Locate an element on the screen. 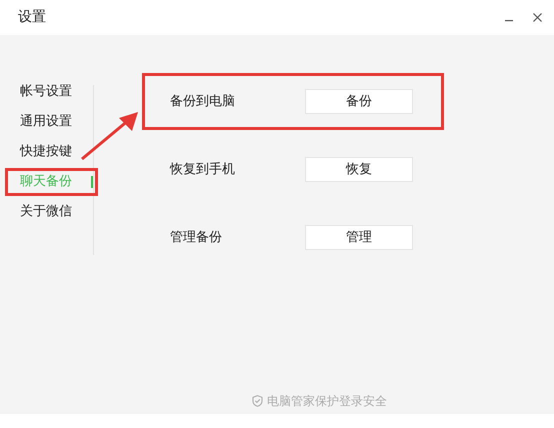 The image size is (554, 428). action-button: 备份 is located at coordinates (359, 101).